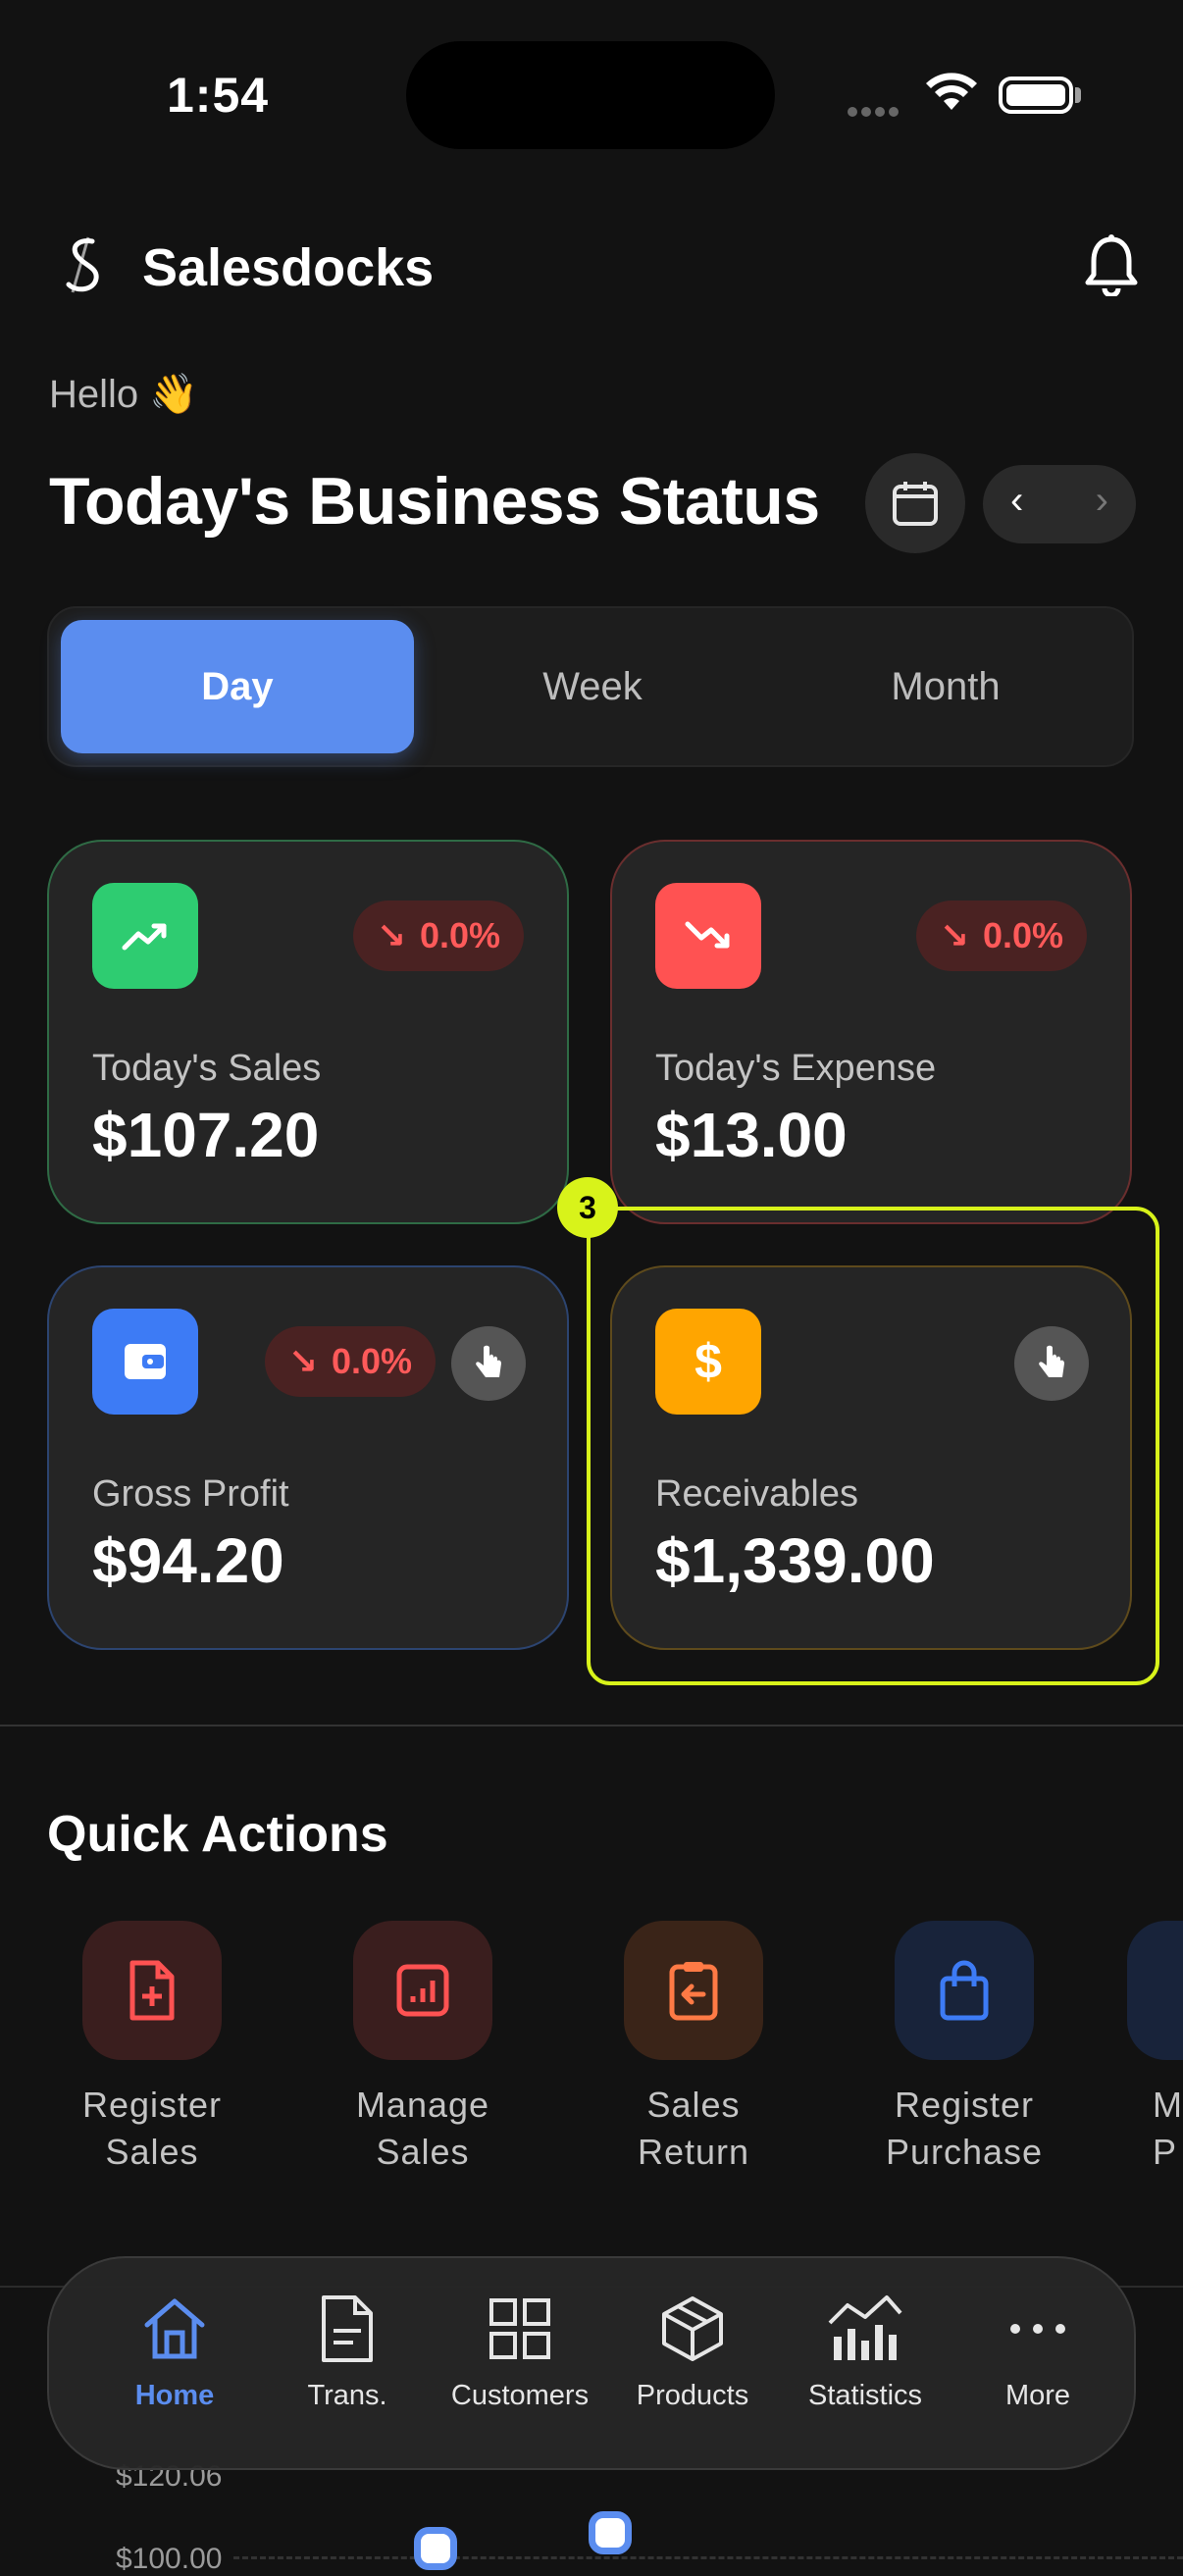 This screenshot has height=2576, width=1183. What do you see at coordinates (169, 2559) in the screenshot?
I see `y-tick-label: $100.00` at bounding box center [169, 2559].